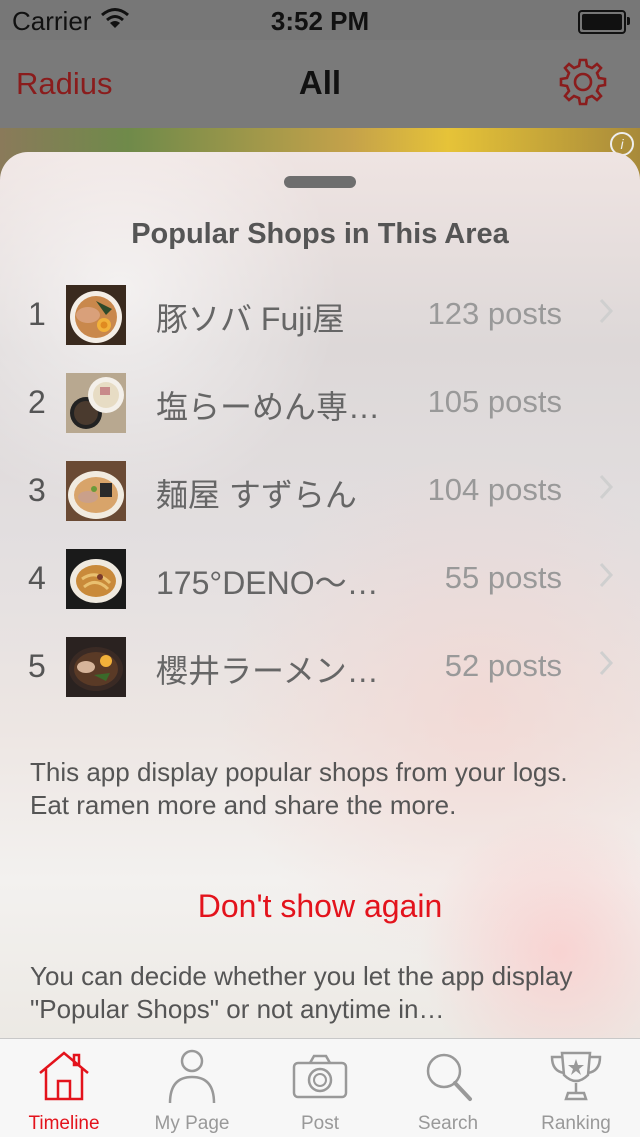  What do you see at coordinates (576, 1076) in the screenshot?
I see `trophy-icon` at bounding box center [576, 1076].